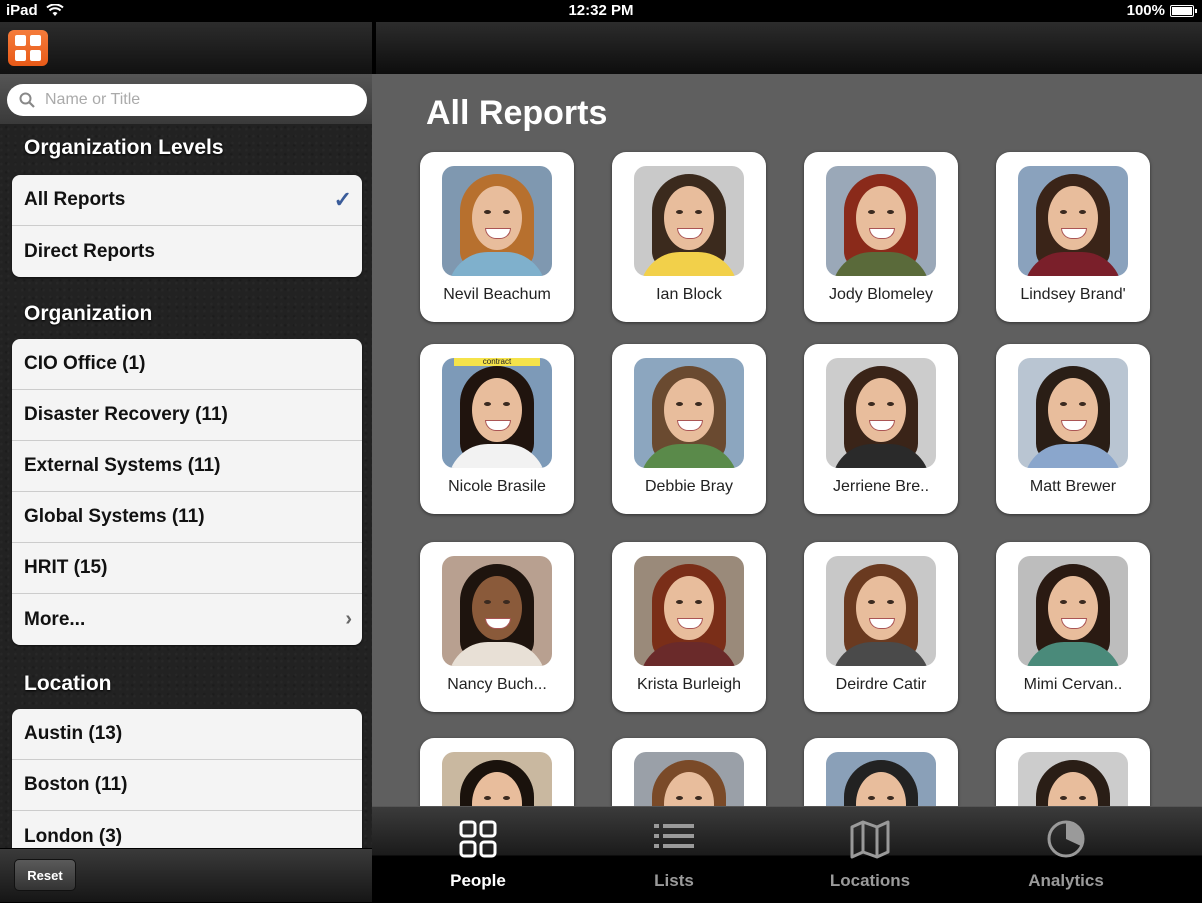 The width and height of the screenshot is (1202, 903). Describe the element at coordinates (73, 836) in the screenshot. I see `list-item-label: London (3)` at that location.